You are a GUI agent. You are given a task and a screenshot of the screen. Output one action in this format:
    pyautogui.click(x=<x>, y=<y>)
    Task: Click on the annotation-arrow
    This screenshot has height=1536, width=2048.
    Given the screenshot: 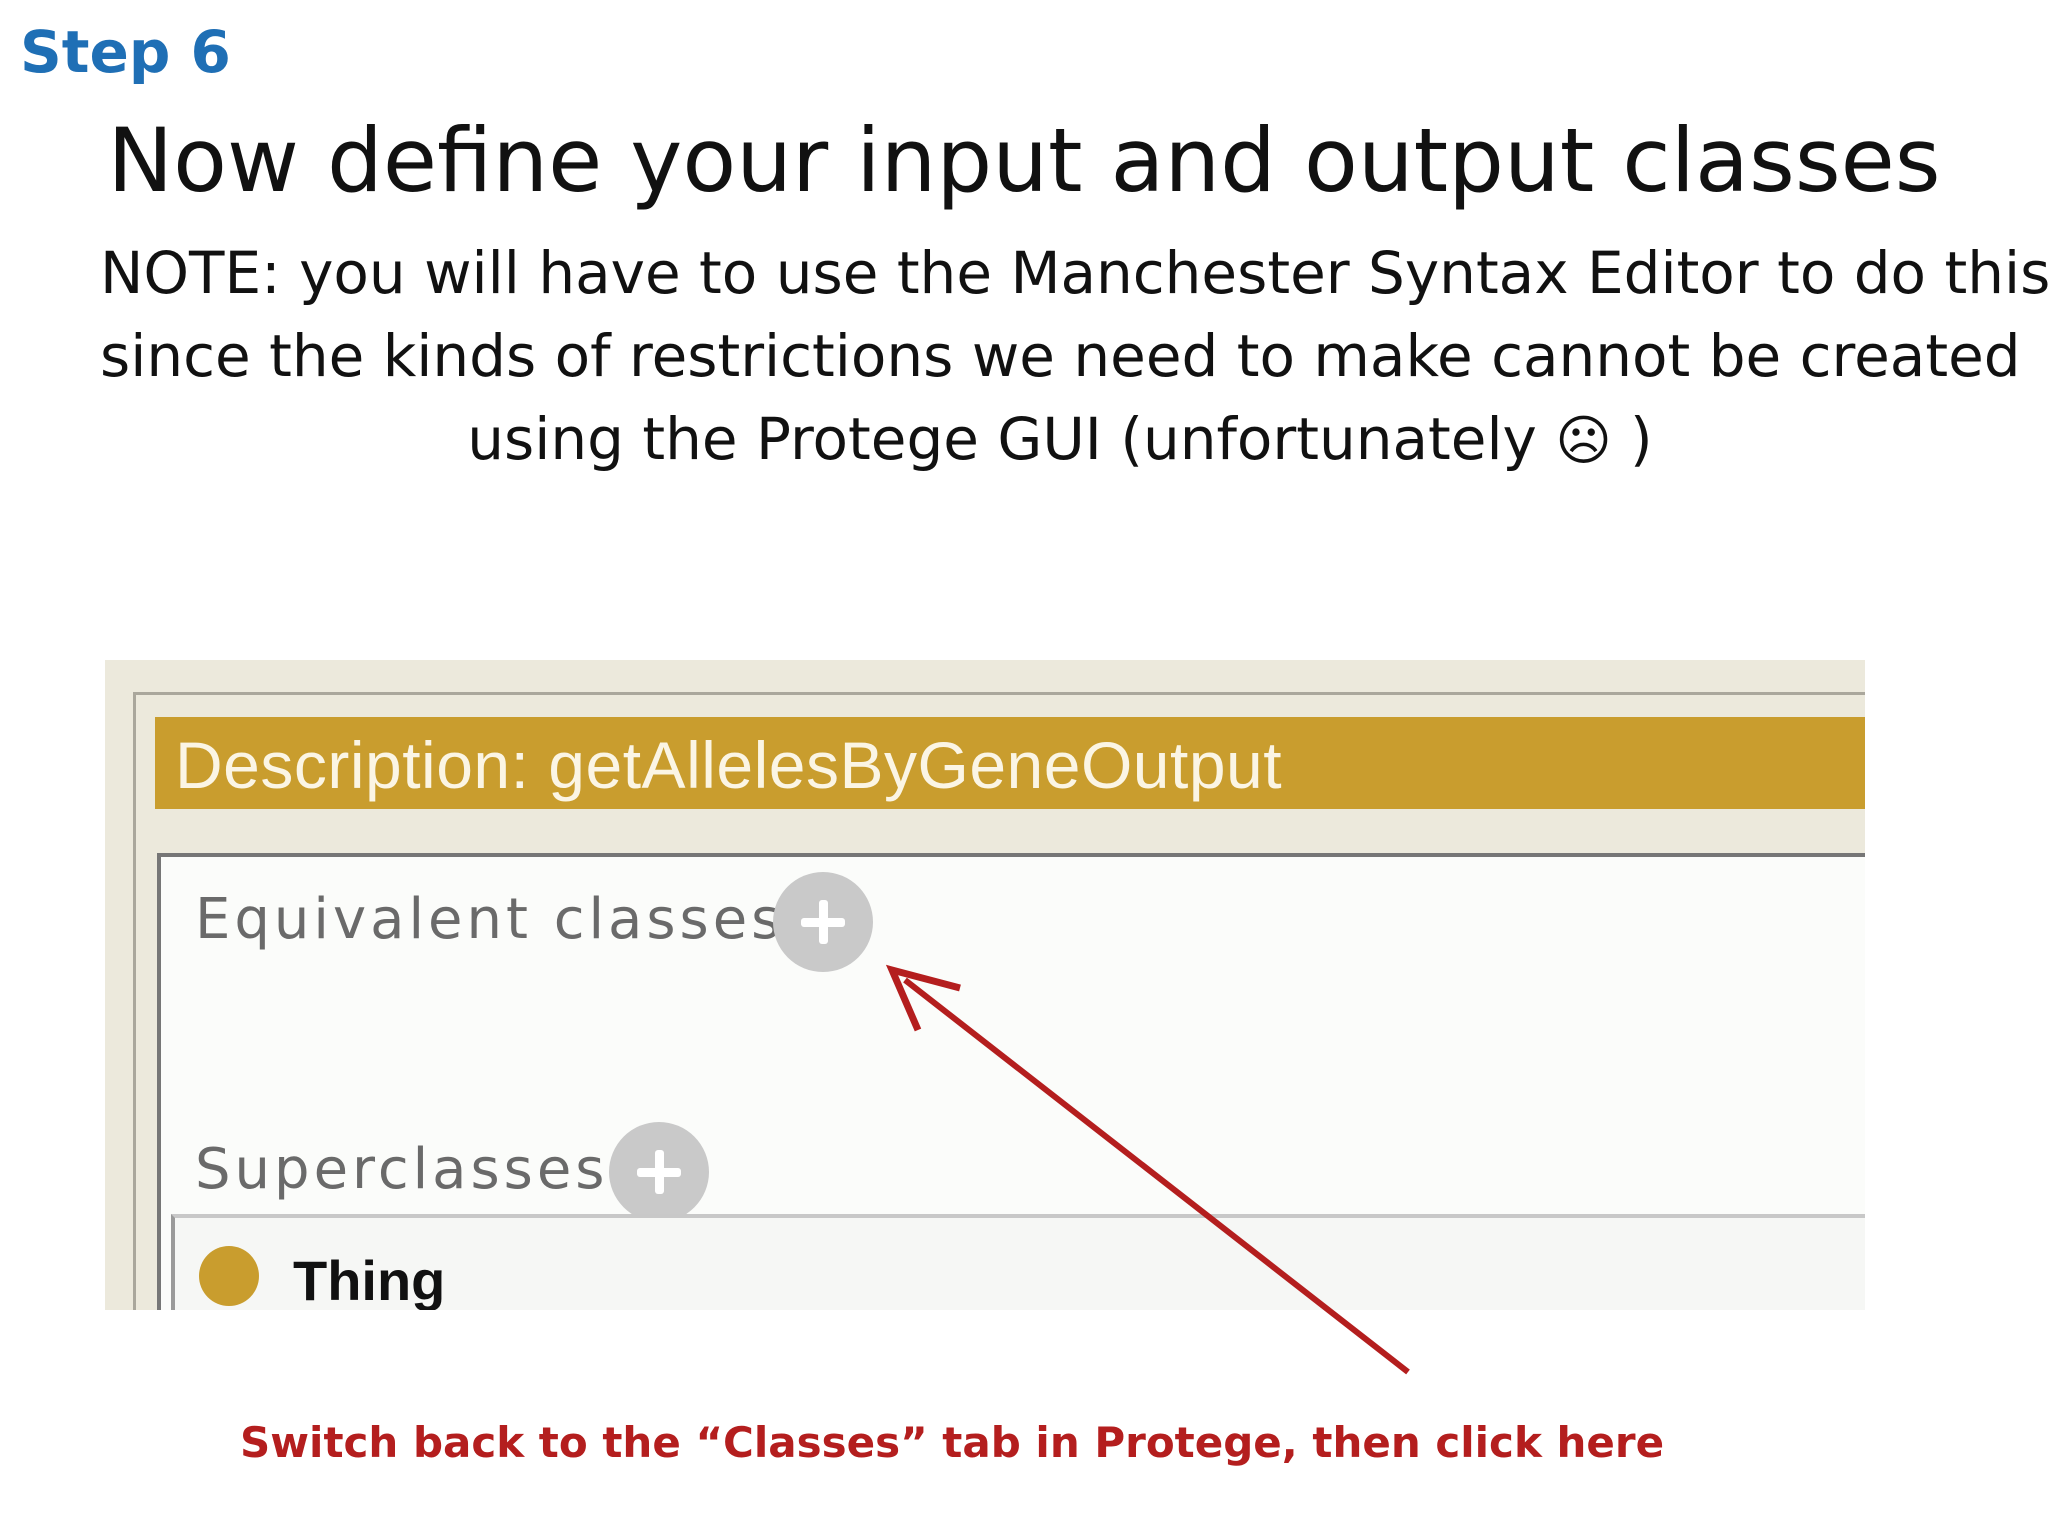 What is the action you would take?
    pyautogui.click(x=1147, y=1169)
    